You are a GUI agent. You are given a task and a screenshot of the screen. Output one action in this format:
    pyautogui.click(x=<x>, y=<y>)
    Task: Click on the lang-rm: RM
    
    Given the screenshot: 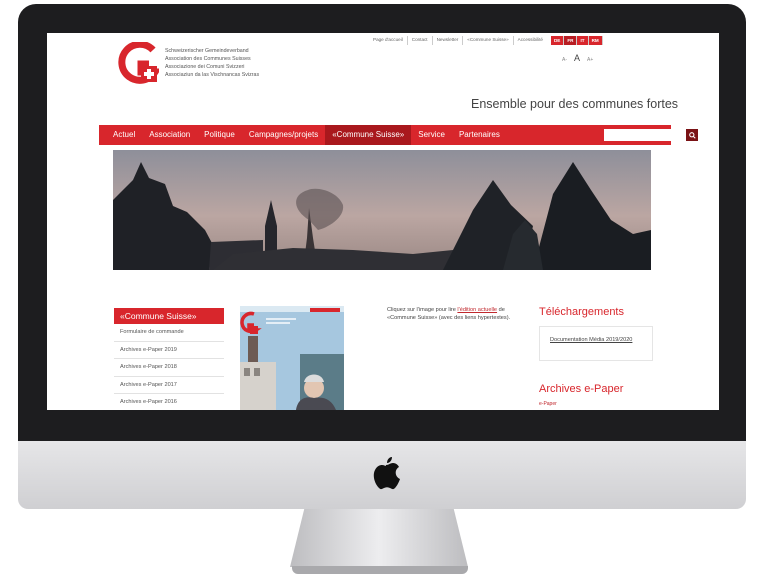 What is the action you would take?
    pyautogui.click(x=596, y=40)
    